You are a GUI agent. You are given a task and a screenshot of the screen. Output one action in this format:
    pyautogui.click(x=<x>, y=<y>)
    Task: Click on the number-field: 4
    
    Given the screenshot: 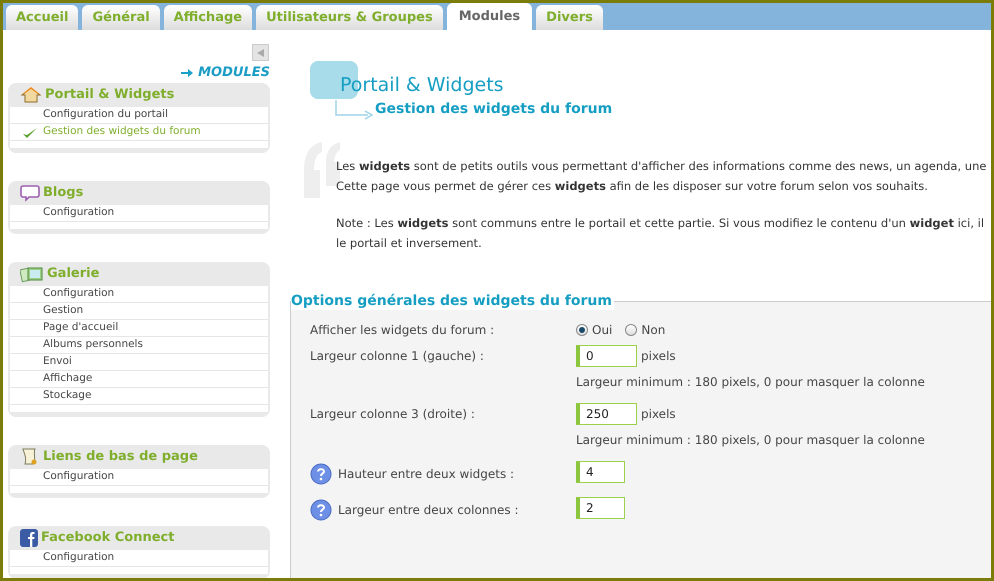 What is the action you would take?
    pyautogui.click(x=600, y=471)
    